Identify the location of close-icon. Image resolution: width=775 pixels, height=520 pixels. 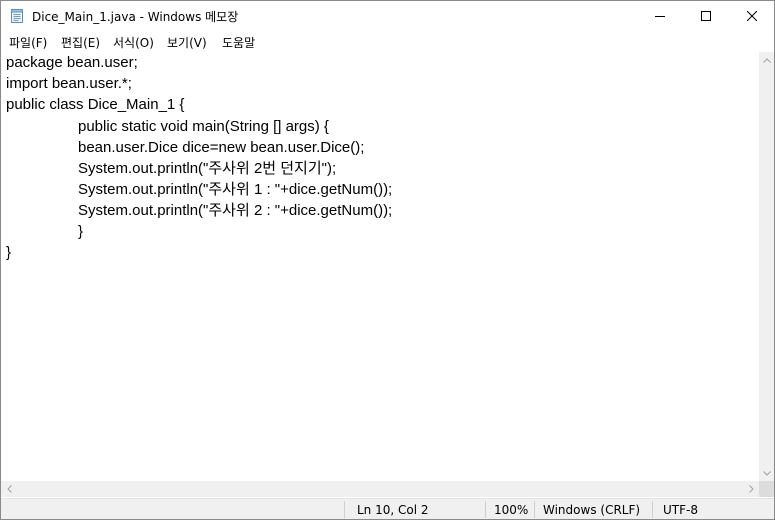
(752, 16).